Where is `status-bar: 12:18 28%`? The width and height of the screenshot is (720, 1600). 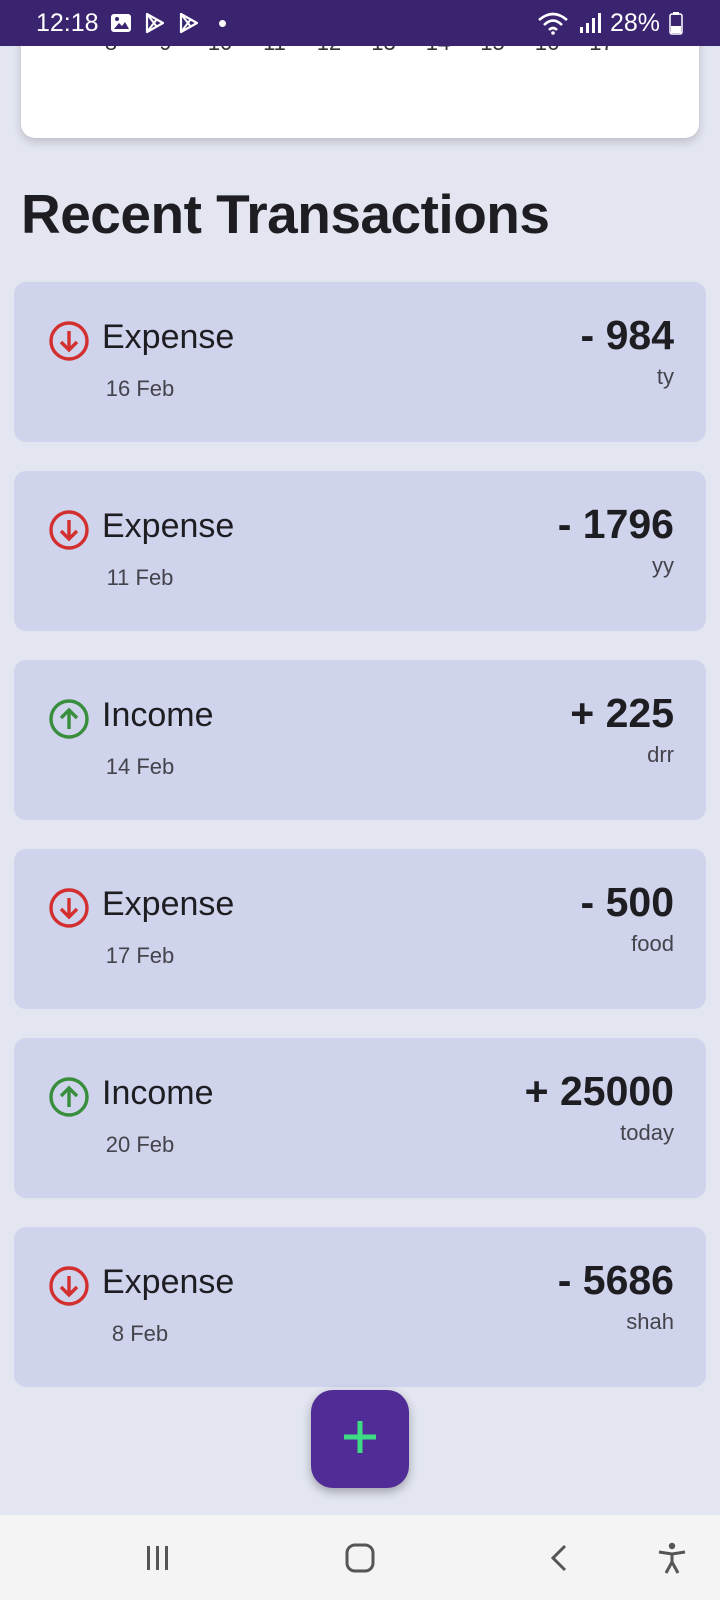 status-bar: 12:18 28% is located at coordinates (360, 23).